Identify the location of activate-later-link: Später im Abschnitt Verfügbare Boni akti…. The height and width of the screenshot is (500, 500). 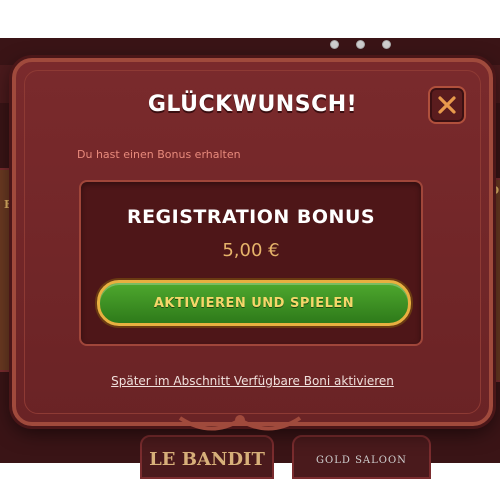
(252, 381).